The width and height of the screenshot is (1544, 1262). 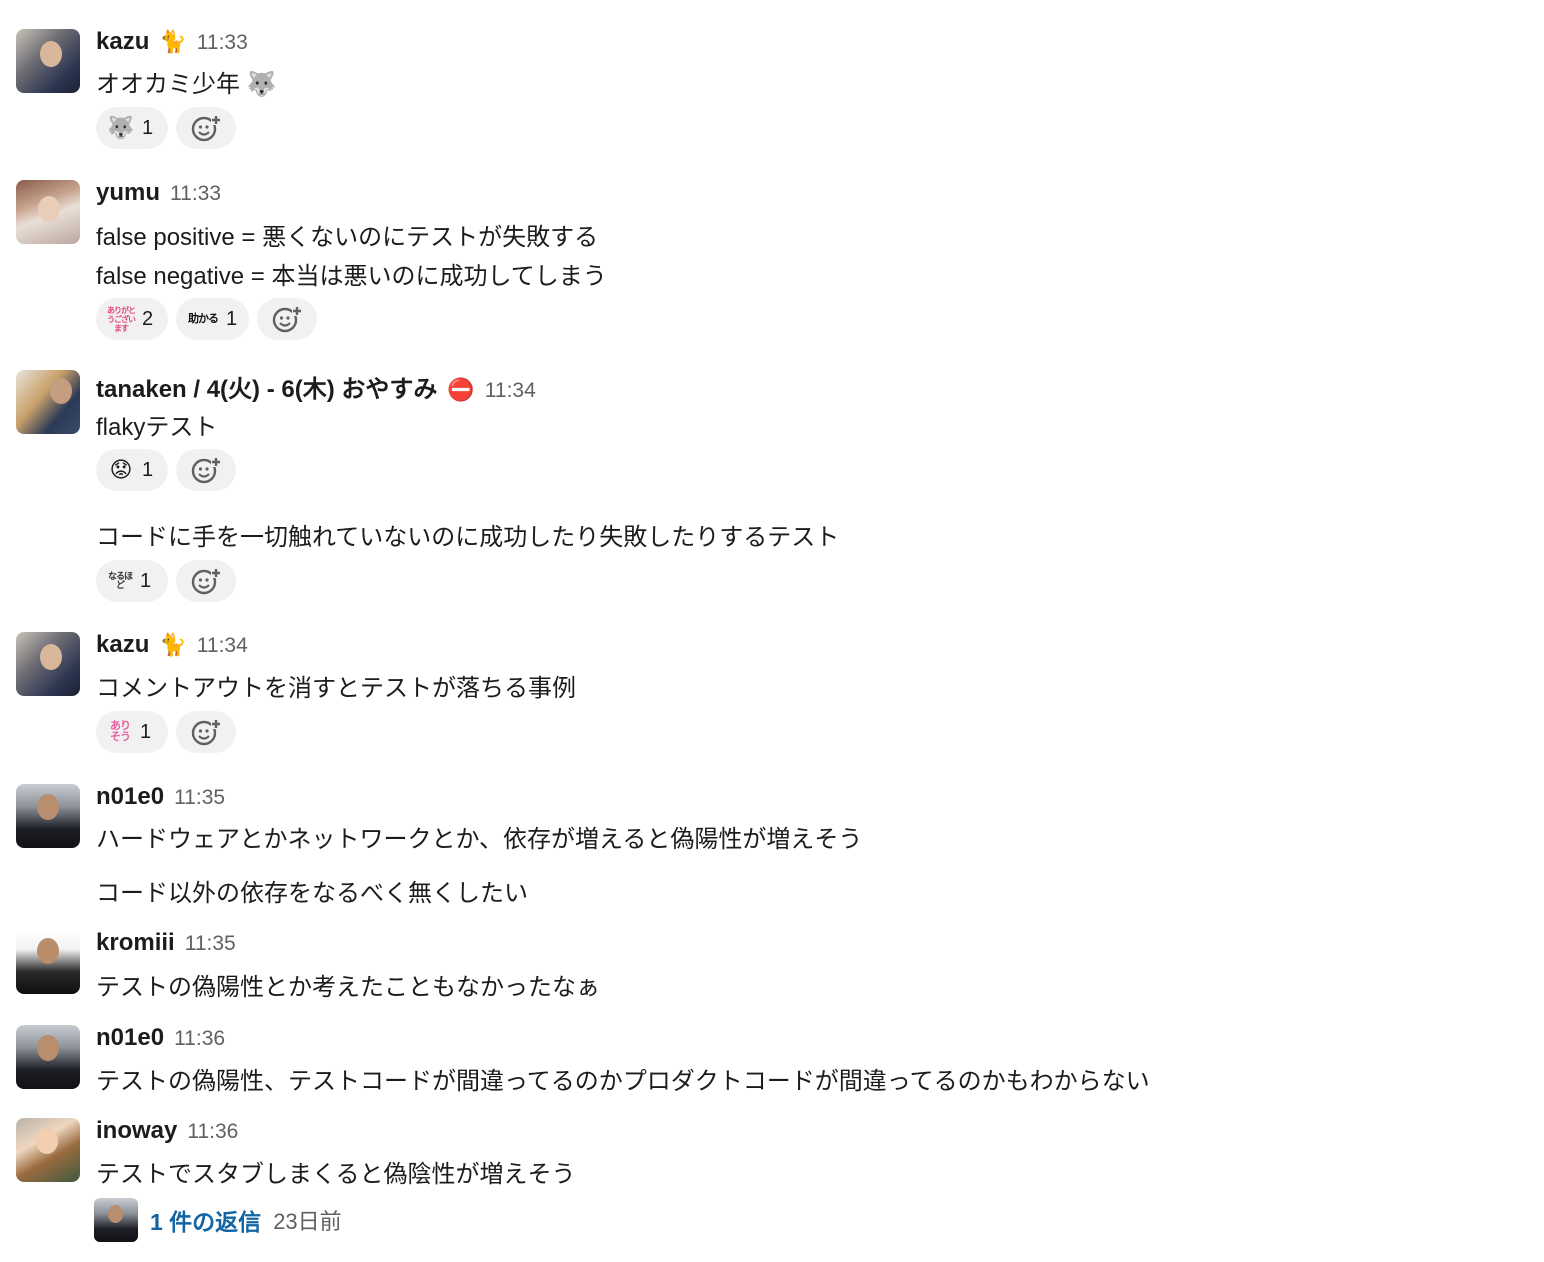 I want to click on author-name: kromiii, so click(x=135, y=943).